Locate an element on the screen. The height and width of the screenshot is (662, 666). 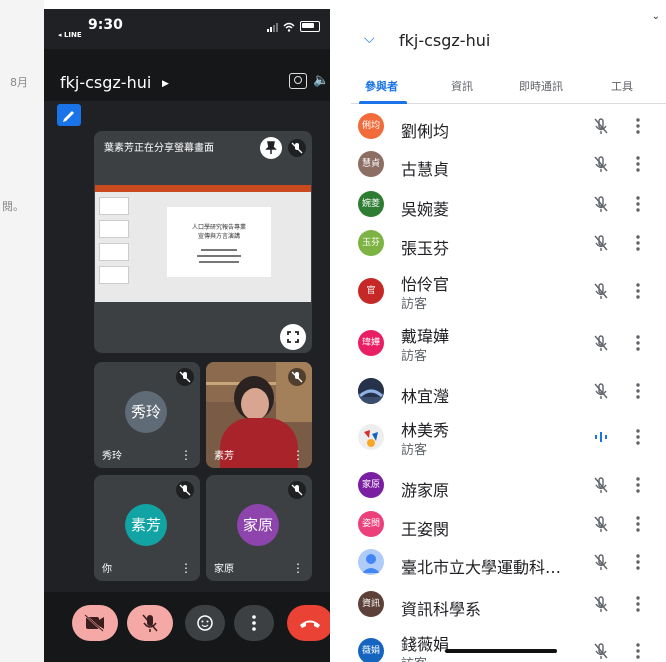
participant-row: 俐均 劉俐均 is located at coordinates (508, 132).